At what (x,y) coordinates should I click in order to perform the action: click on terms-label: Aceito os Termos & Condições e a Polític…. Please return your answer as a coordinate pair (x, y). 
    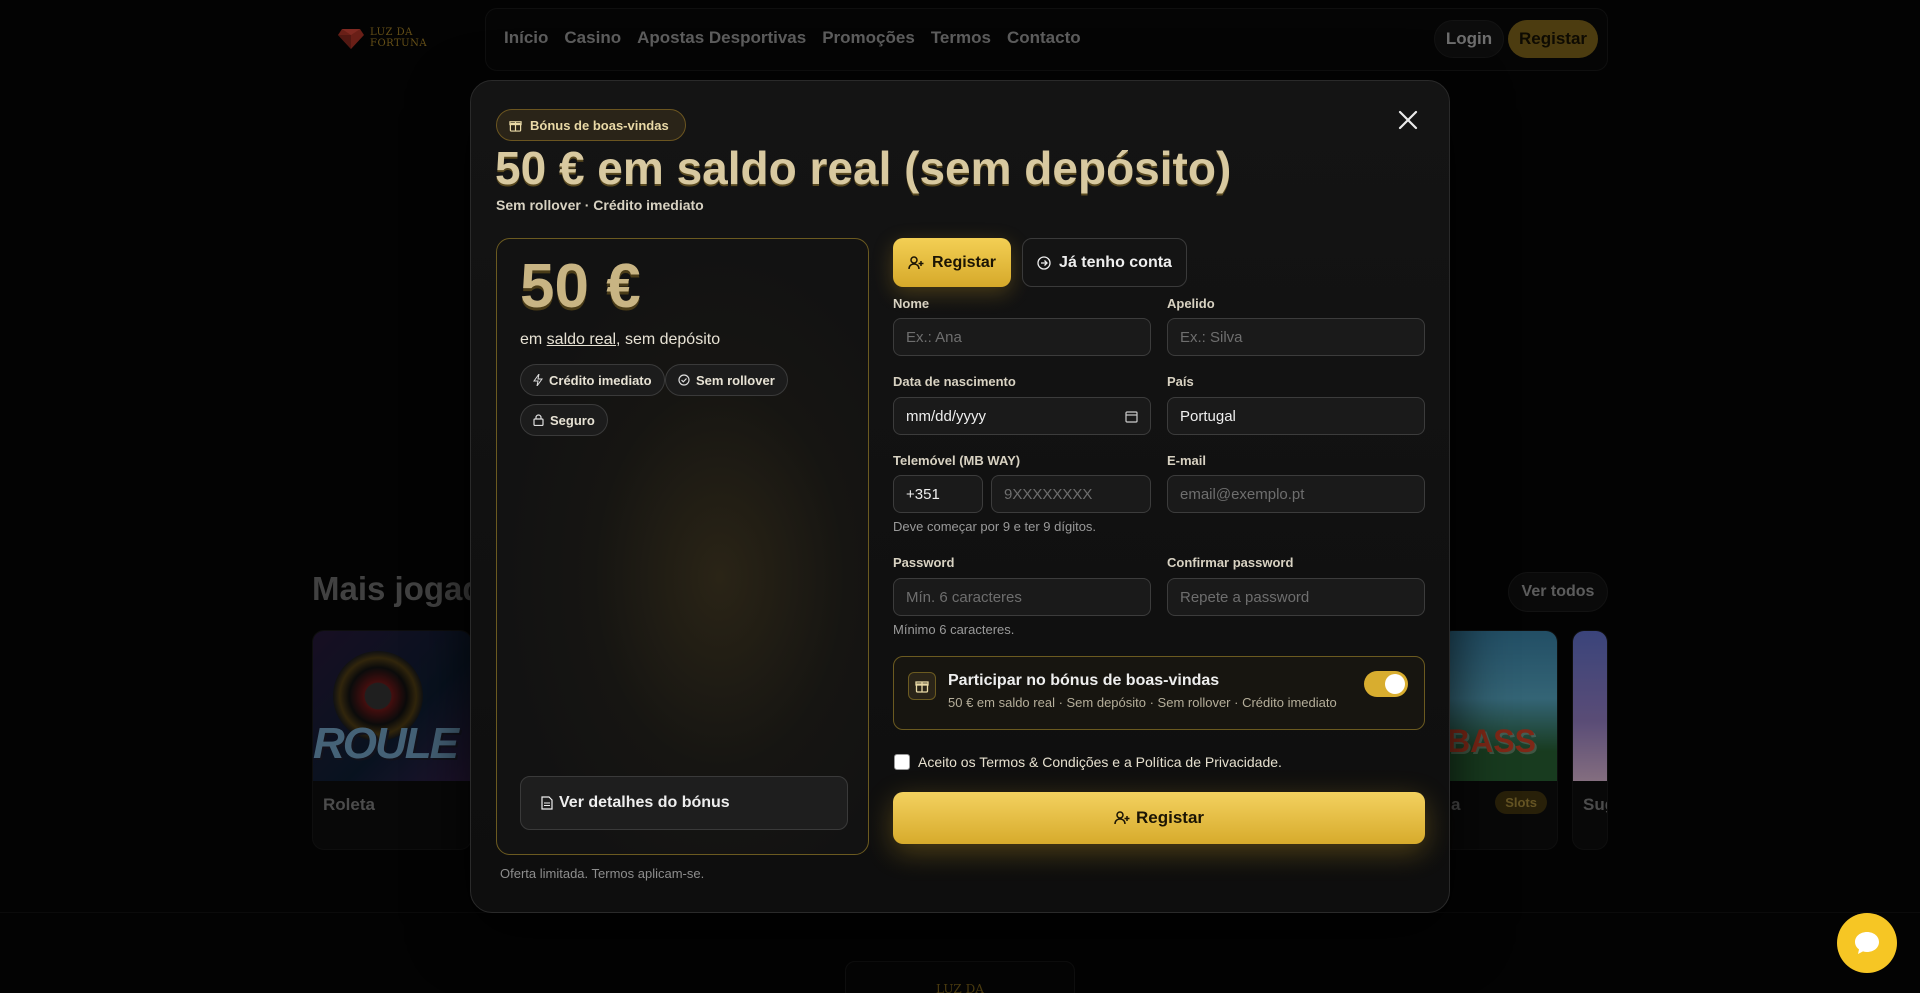
    Looking at the image, I should click on (1100, 762).